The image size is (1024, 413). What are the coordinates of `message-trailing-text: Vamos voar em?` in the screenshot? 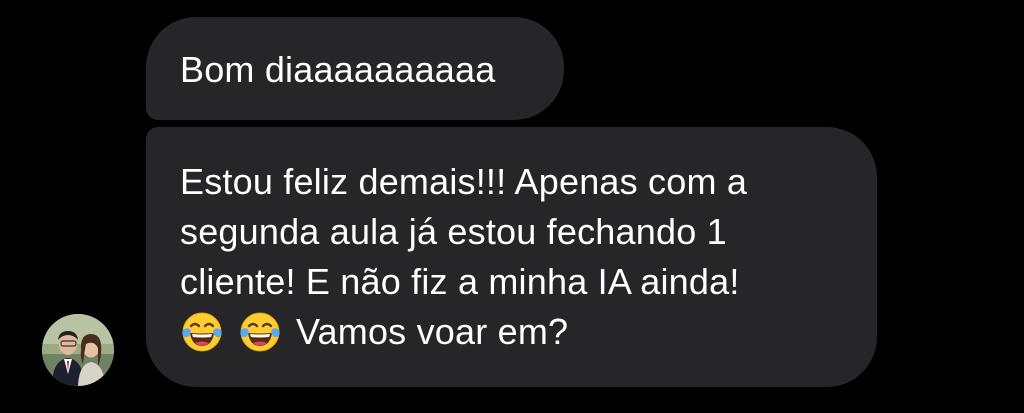 It's located at (432, 331).